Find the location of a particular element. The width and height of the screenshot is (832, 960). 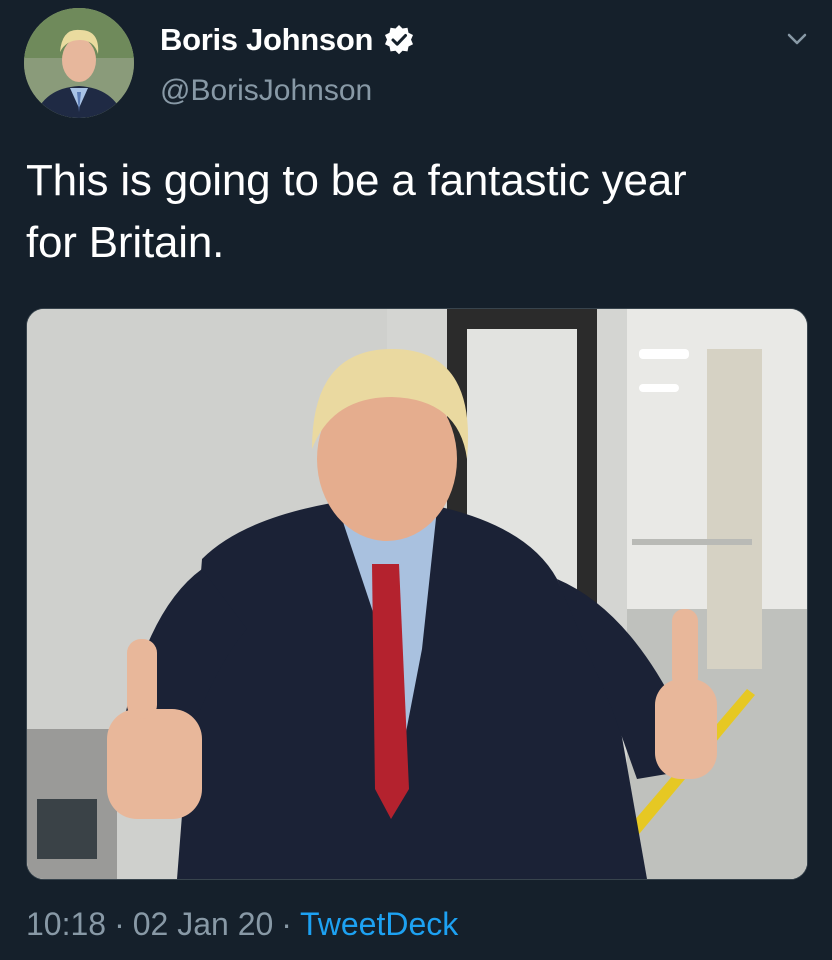

tweet-text-line: This is going to be a fantastic year is located at coordinates (356, 180).